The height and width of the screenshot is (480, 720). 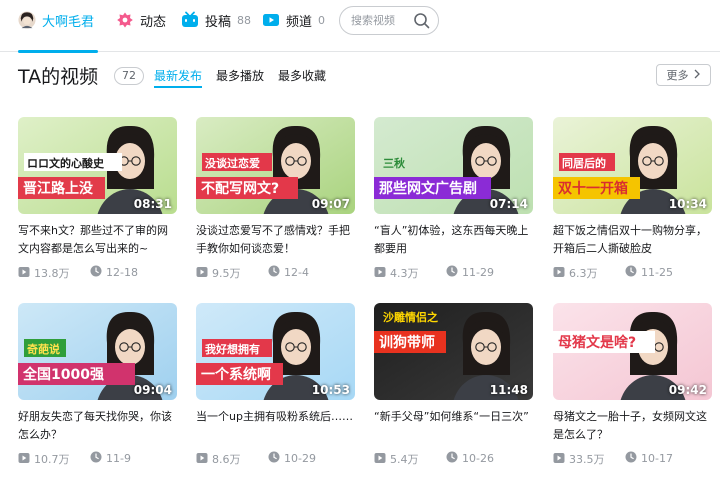 I want to click on video-stats: 6.3万 11-25, so click(x=632, y=273).